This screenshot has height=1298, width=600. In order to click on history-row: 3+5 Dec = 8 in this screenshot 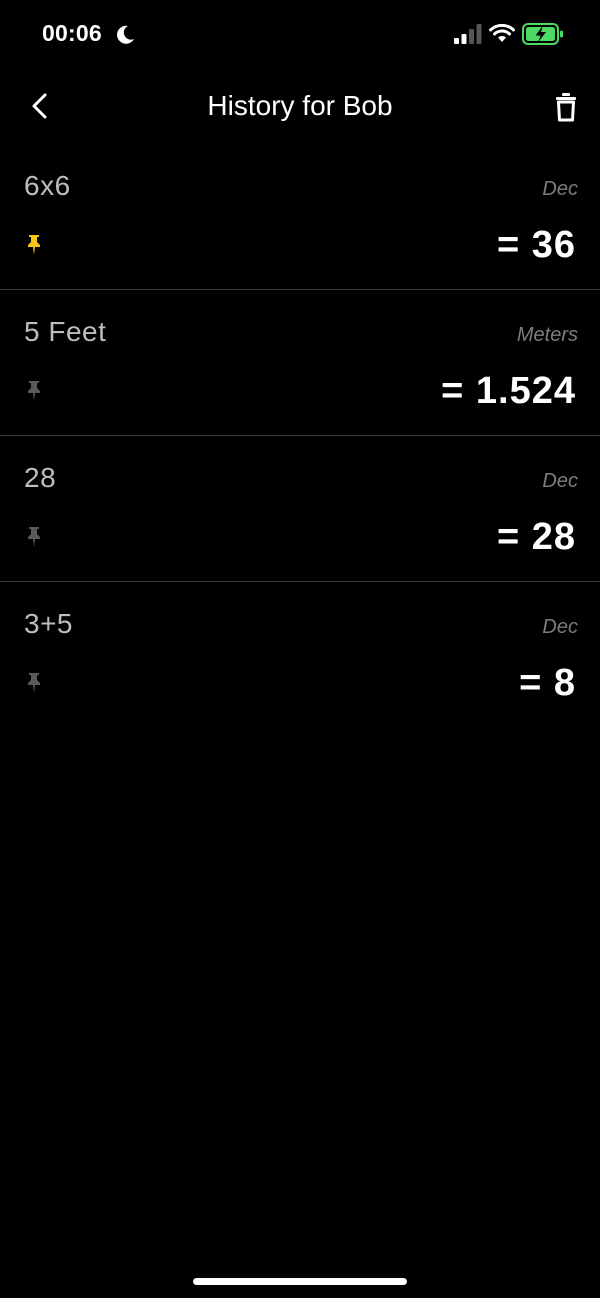, I will do `click(300, 655)`.